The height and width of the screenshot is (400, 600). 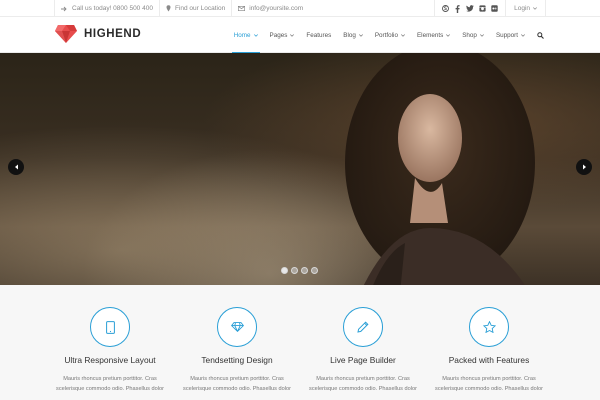 I want to click on phone-arrow-icon, so click(x=64, y=8).